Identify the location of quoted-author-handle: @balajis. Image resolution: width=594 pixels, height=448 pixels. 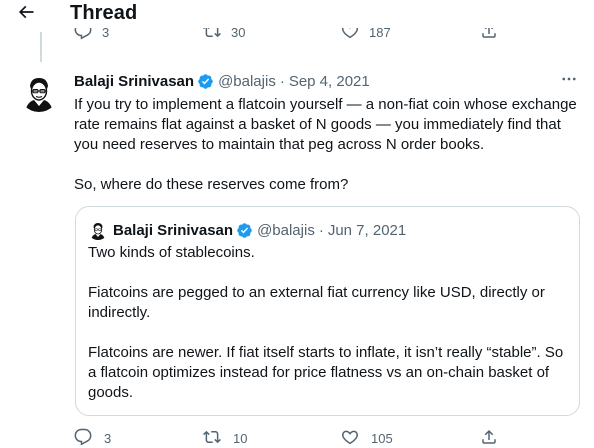
(286, 230).